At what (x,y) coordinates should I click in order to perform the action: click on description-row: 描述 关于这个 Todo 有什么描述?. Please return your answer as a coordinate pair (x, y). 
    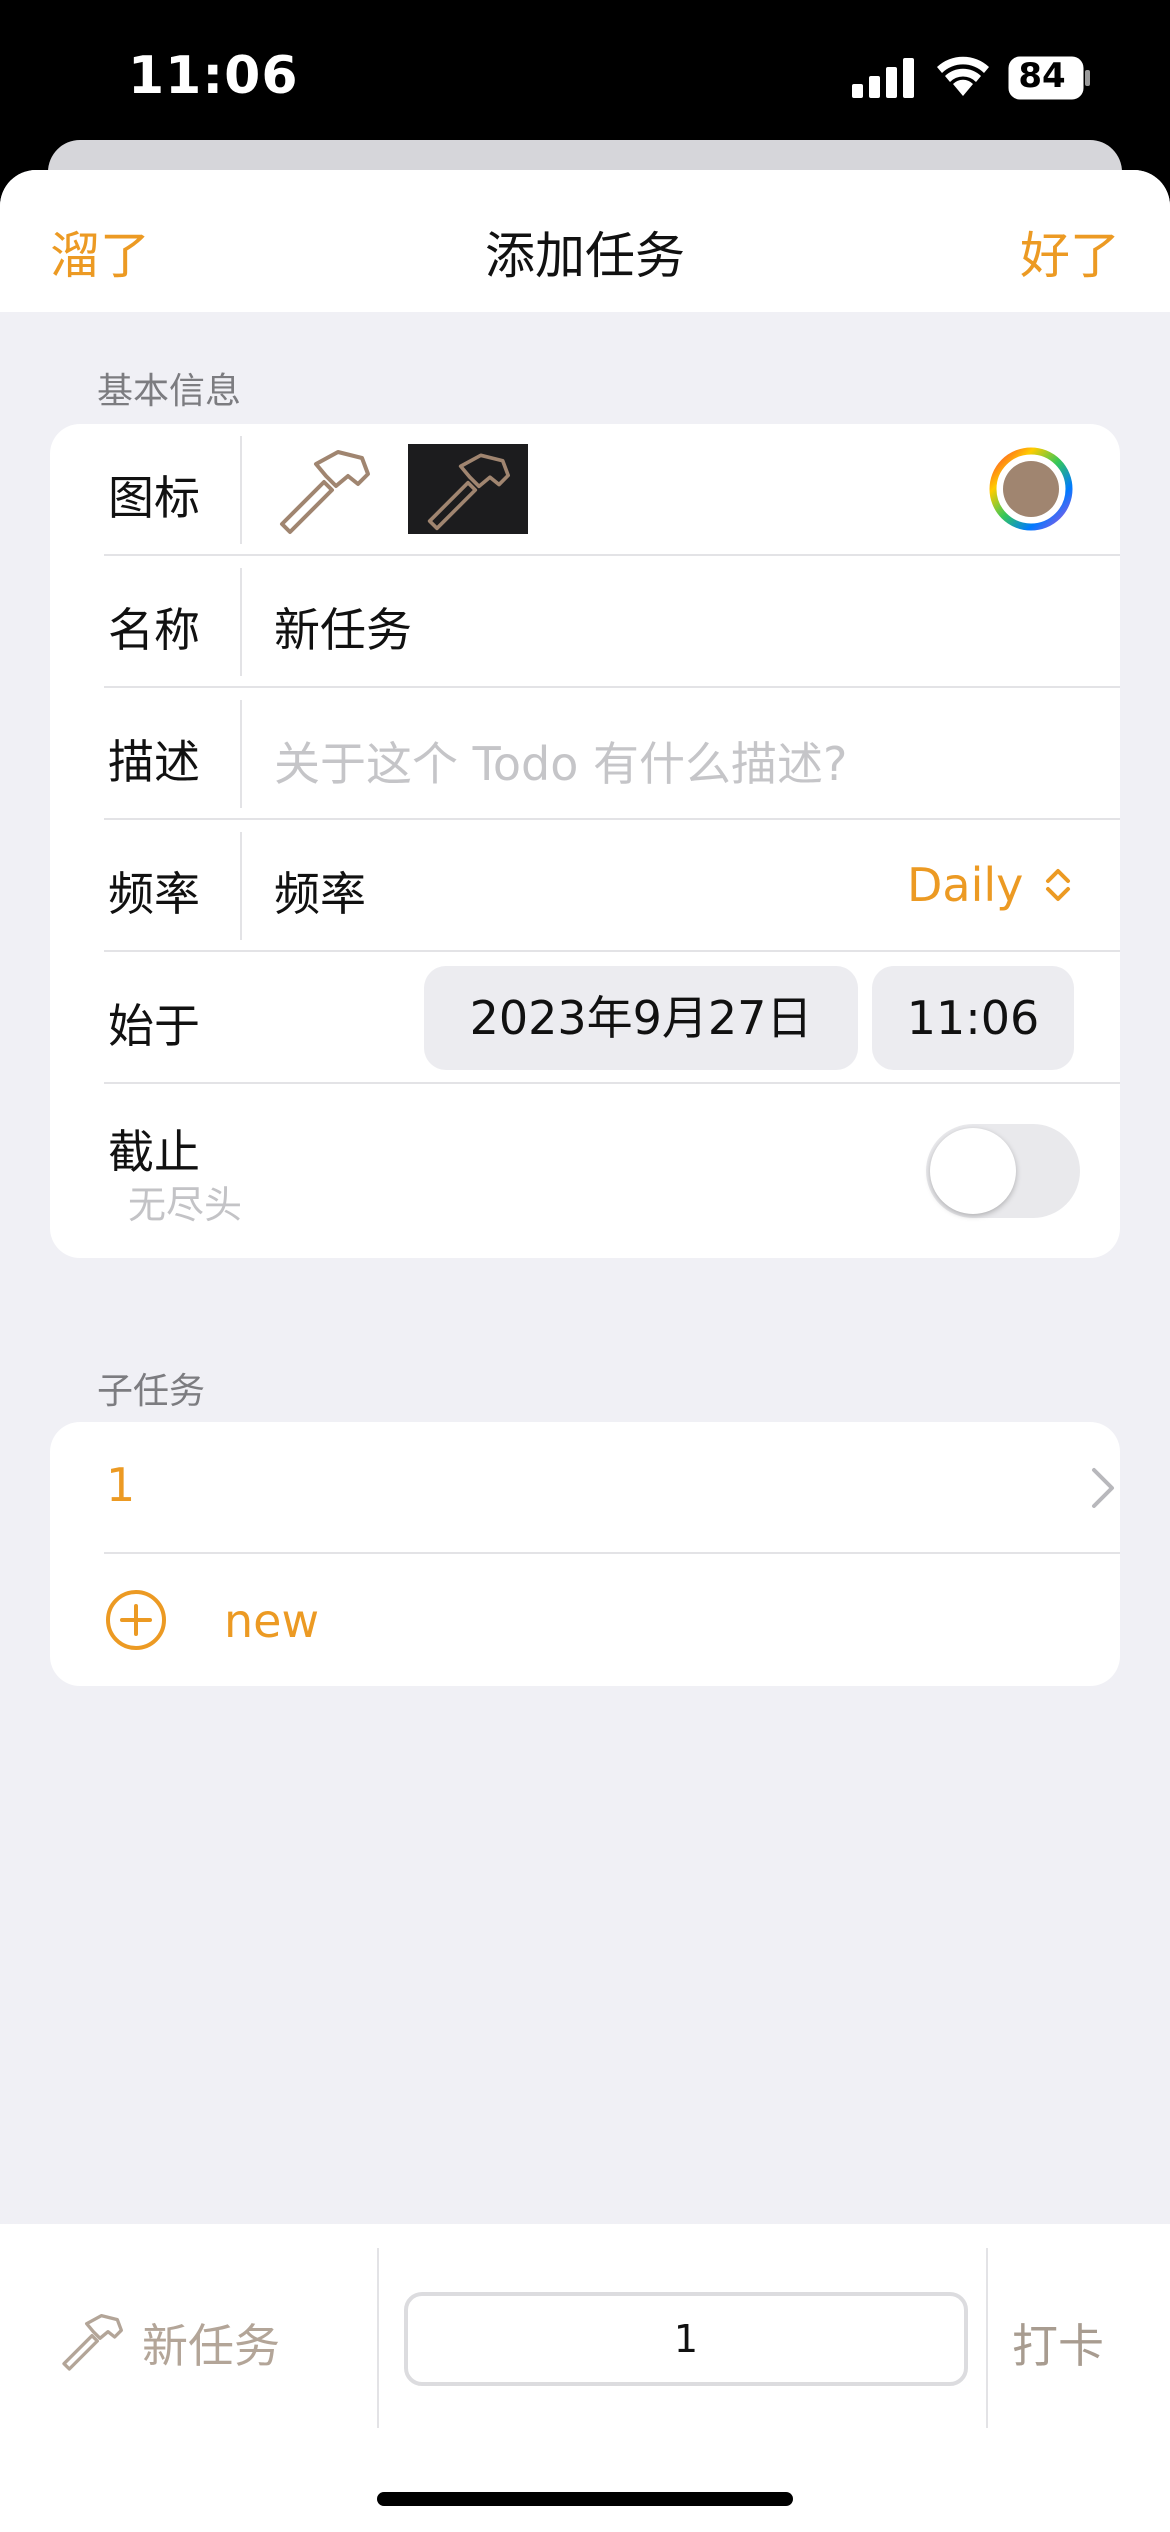
    Looking at the image, I should click on (585, 754).